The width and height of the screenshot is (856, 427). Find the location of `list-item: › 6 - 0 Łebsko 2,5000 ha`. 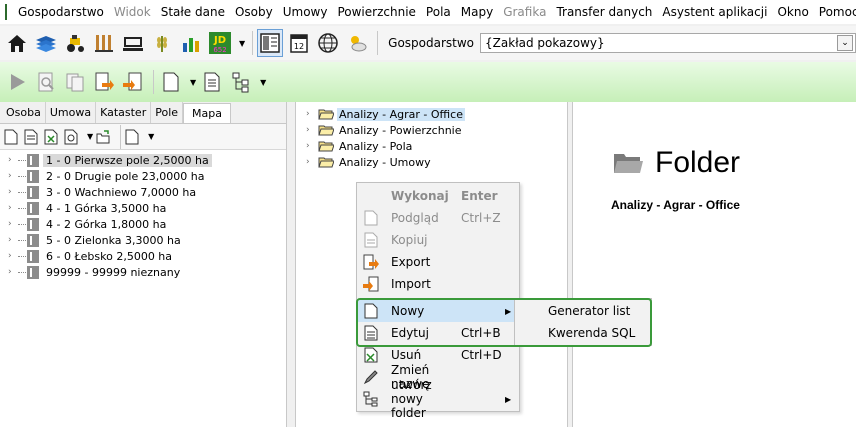

list-item: › 6 - 0 Łebsko 2,5000 ha is located at coordinates (143, 256).